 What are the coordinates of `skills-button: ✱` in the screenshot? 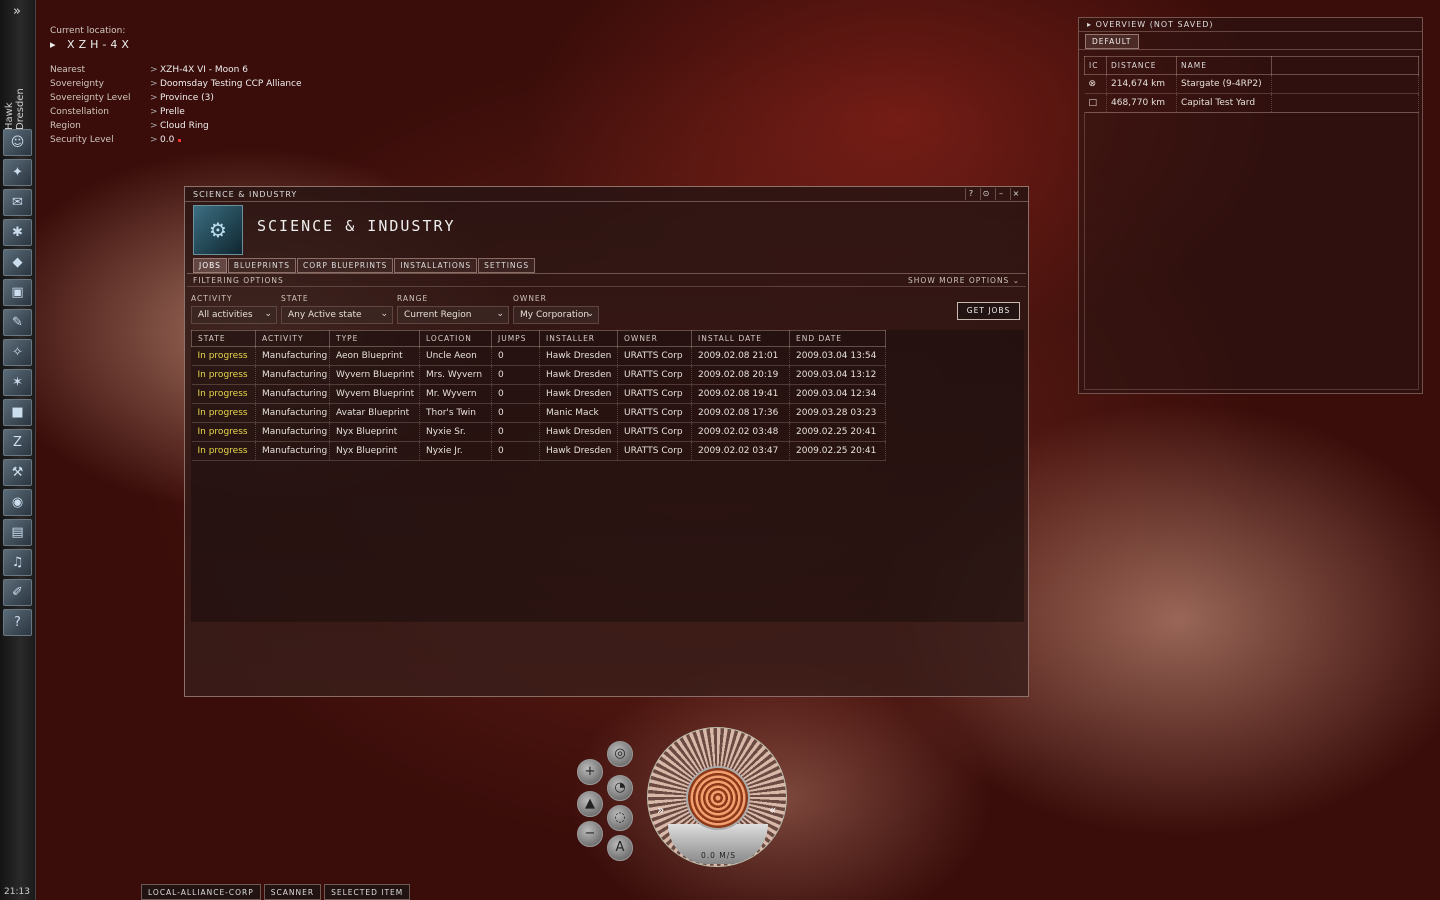 It's located at (17, 232).